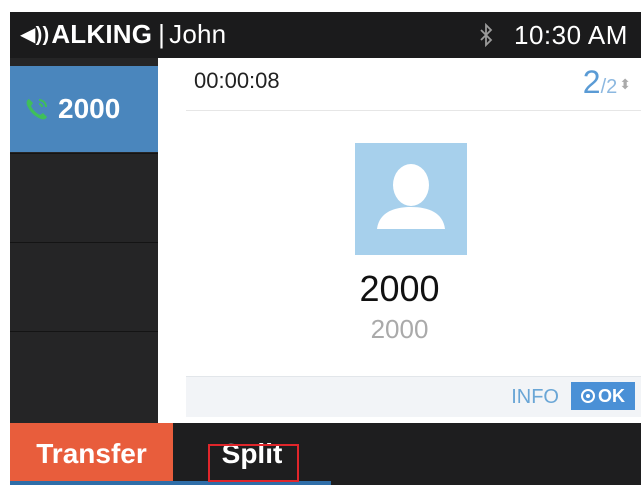 The width and height of the screenshot is (641, 485). Describe the element at coordinates (36, 109) in the screenshot. I see `phone-call-icon` at that location.